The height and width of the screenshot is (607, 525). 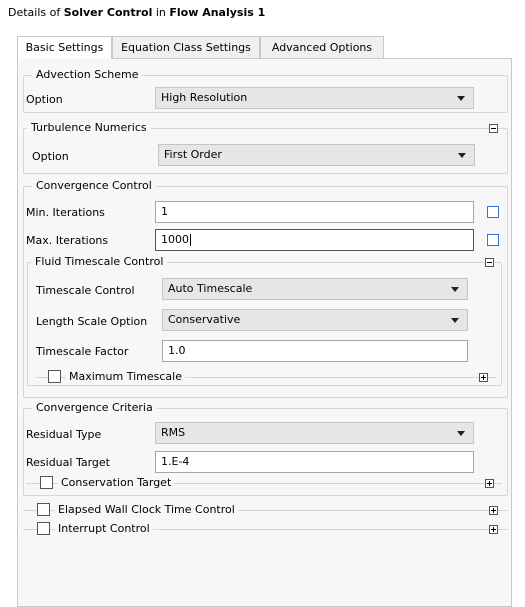 What do you see at coordinates (64, 434) in the screenshot?
I see `residual-type-label: Residual Type` at bounding box center [64, 434].